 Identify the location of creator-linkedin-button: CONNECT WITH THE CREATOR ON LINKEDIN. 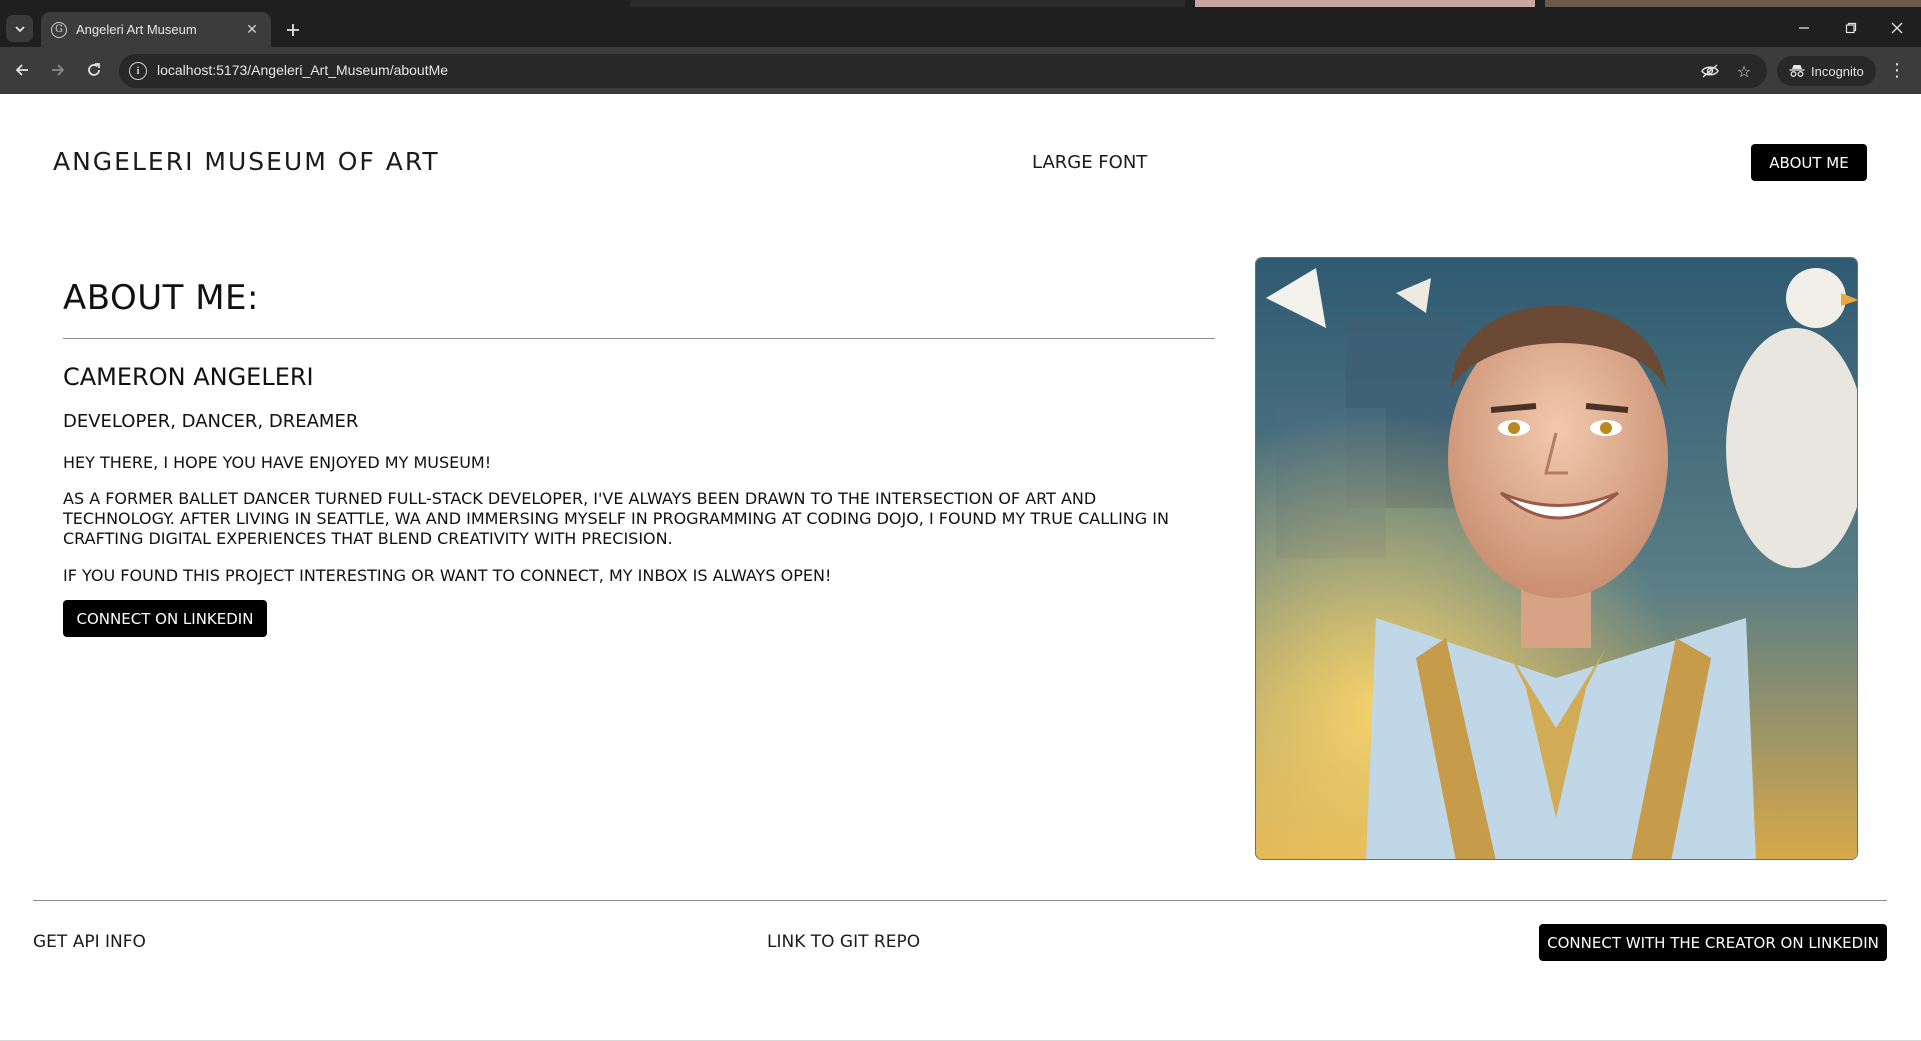
(1713, 942).